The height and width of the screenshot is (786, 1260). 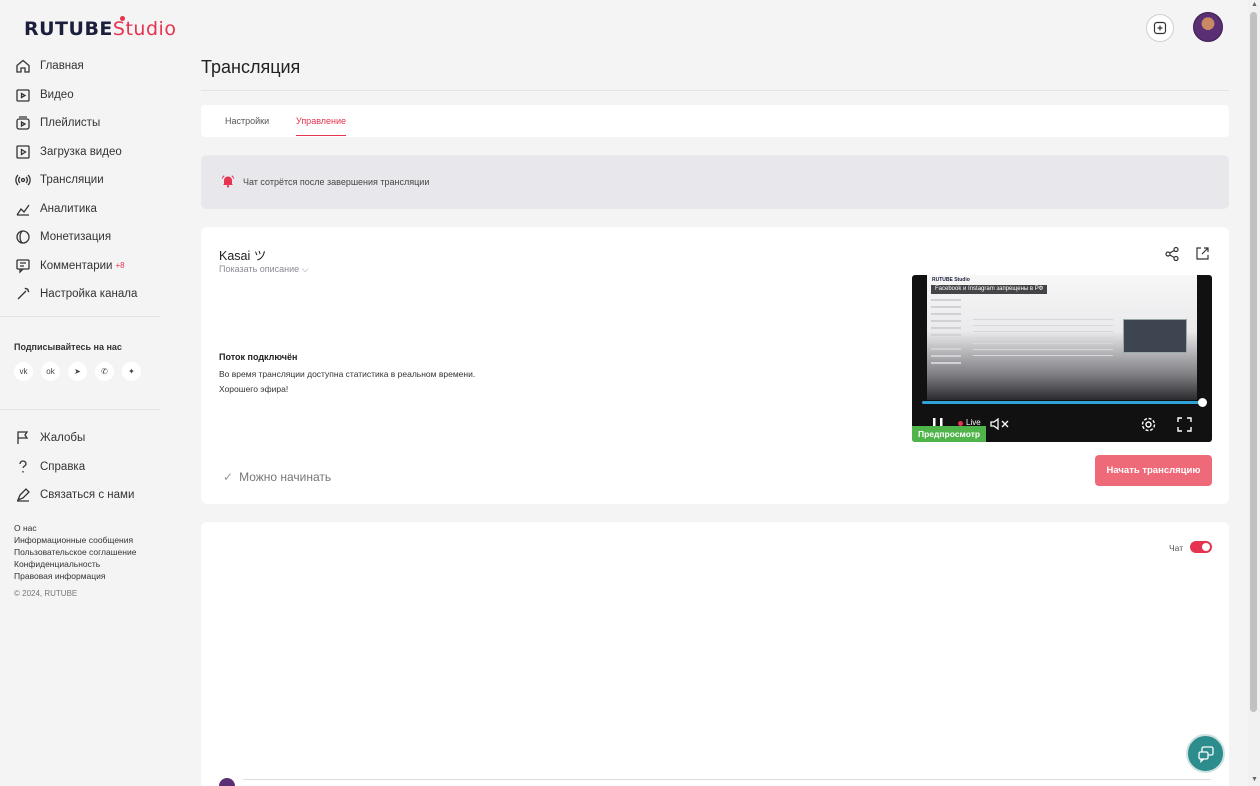 What do you see at coordinates (76, 265) in the screenshot?
I see `sidebar-item-label: Комментарии` at bounding box center [76, 265].